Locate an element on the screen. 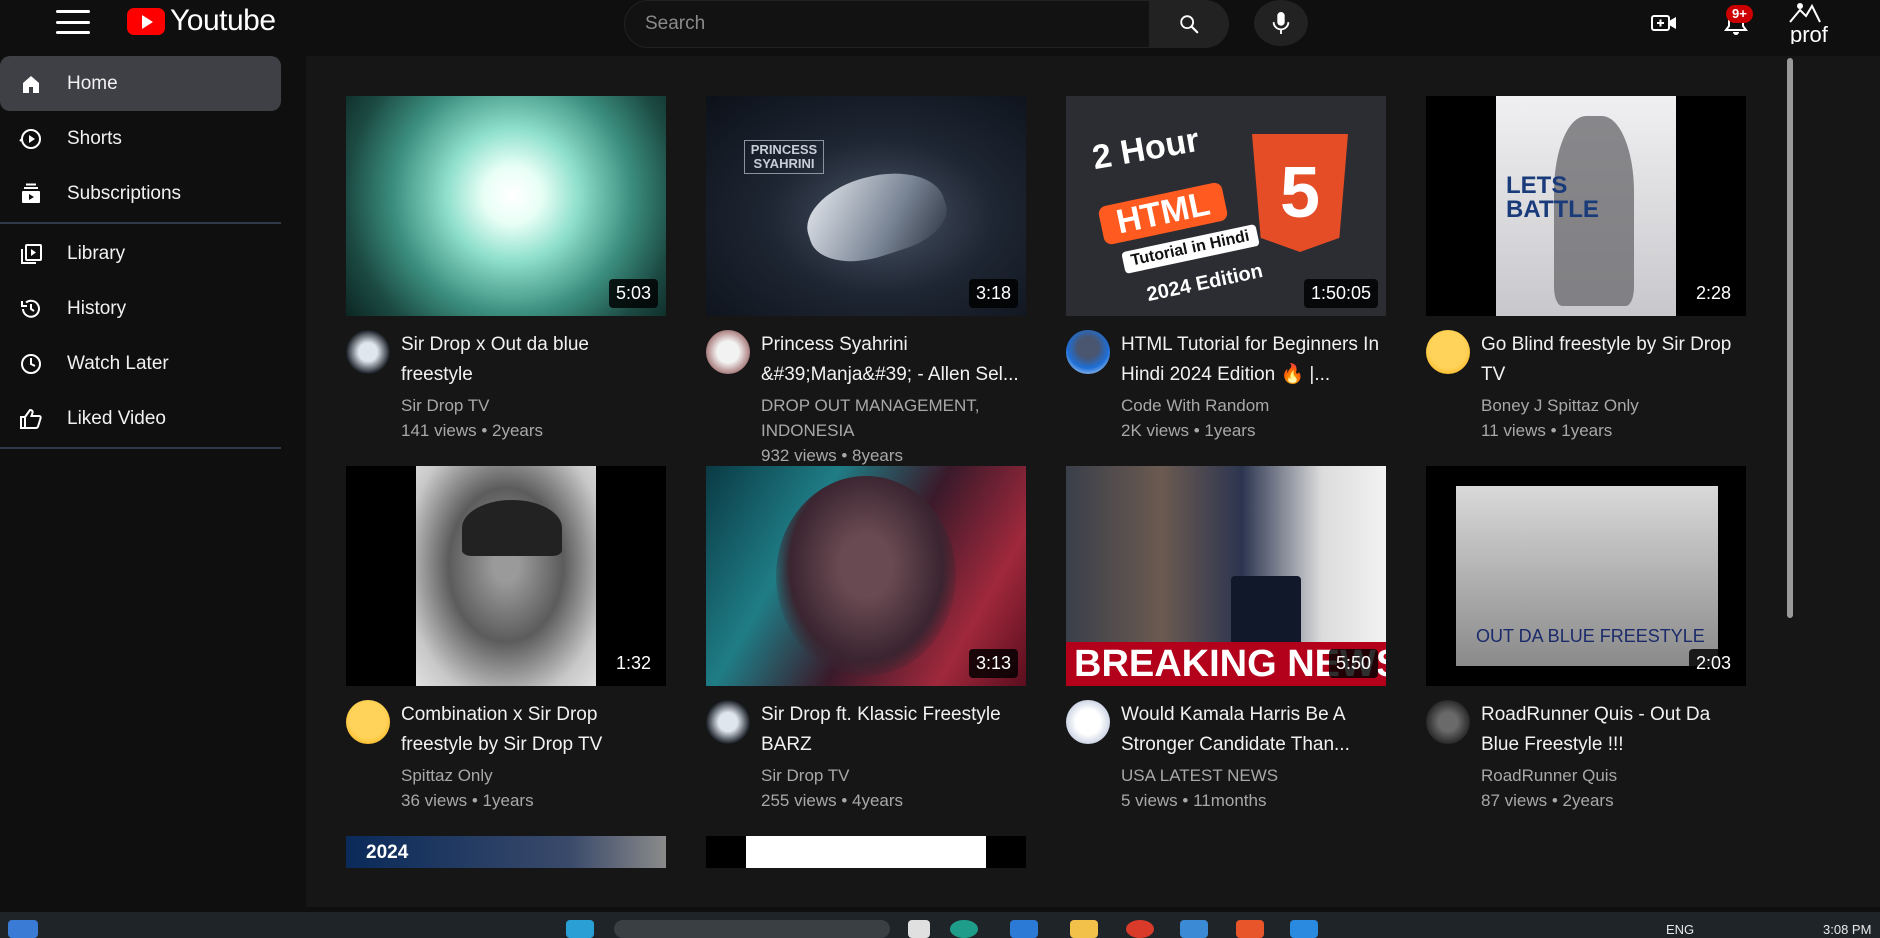  sidebar-item-liked-video: Liked Video is located at coordinates (153, 418).